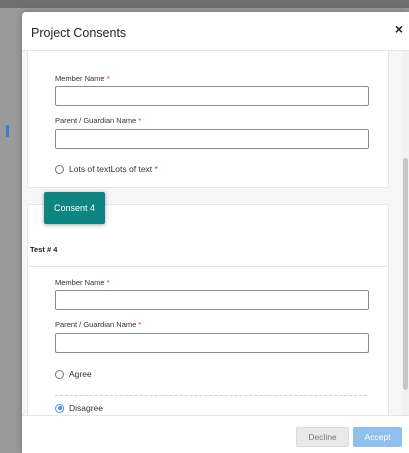 The width and height of the screenshot is (409, 453). I want to click on close-icon: ×, so click(399, 29).